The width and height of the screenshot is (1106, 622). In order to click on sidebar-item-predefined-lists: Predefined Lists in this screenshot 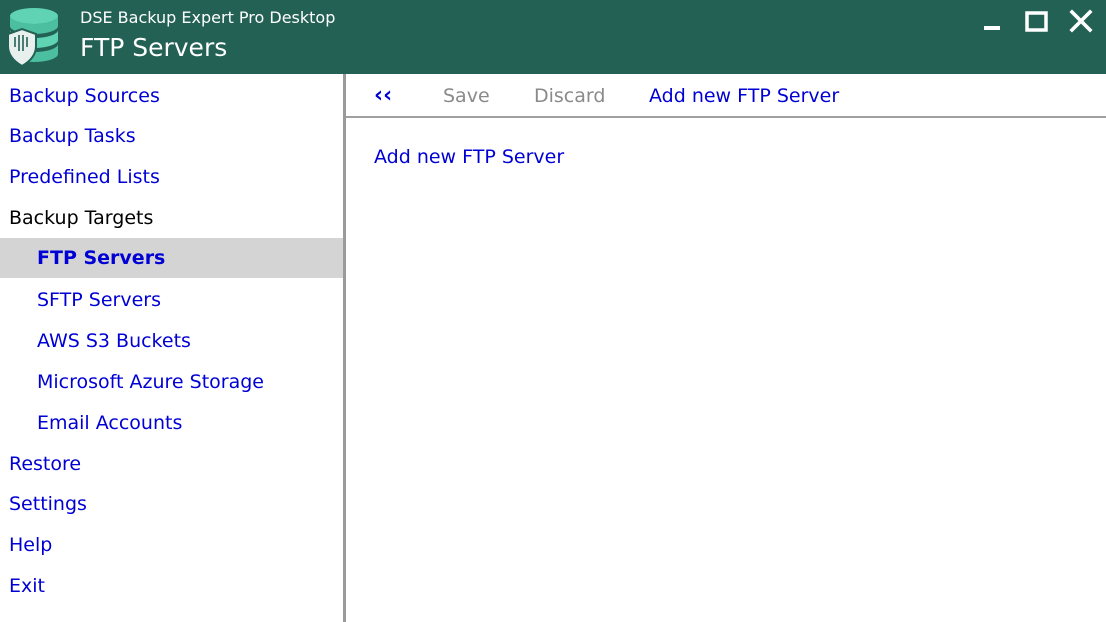, I will do `click(171, 177)`.